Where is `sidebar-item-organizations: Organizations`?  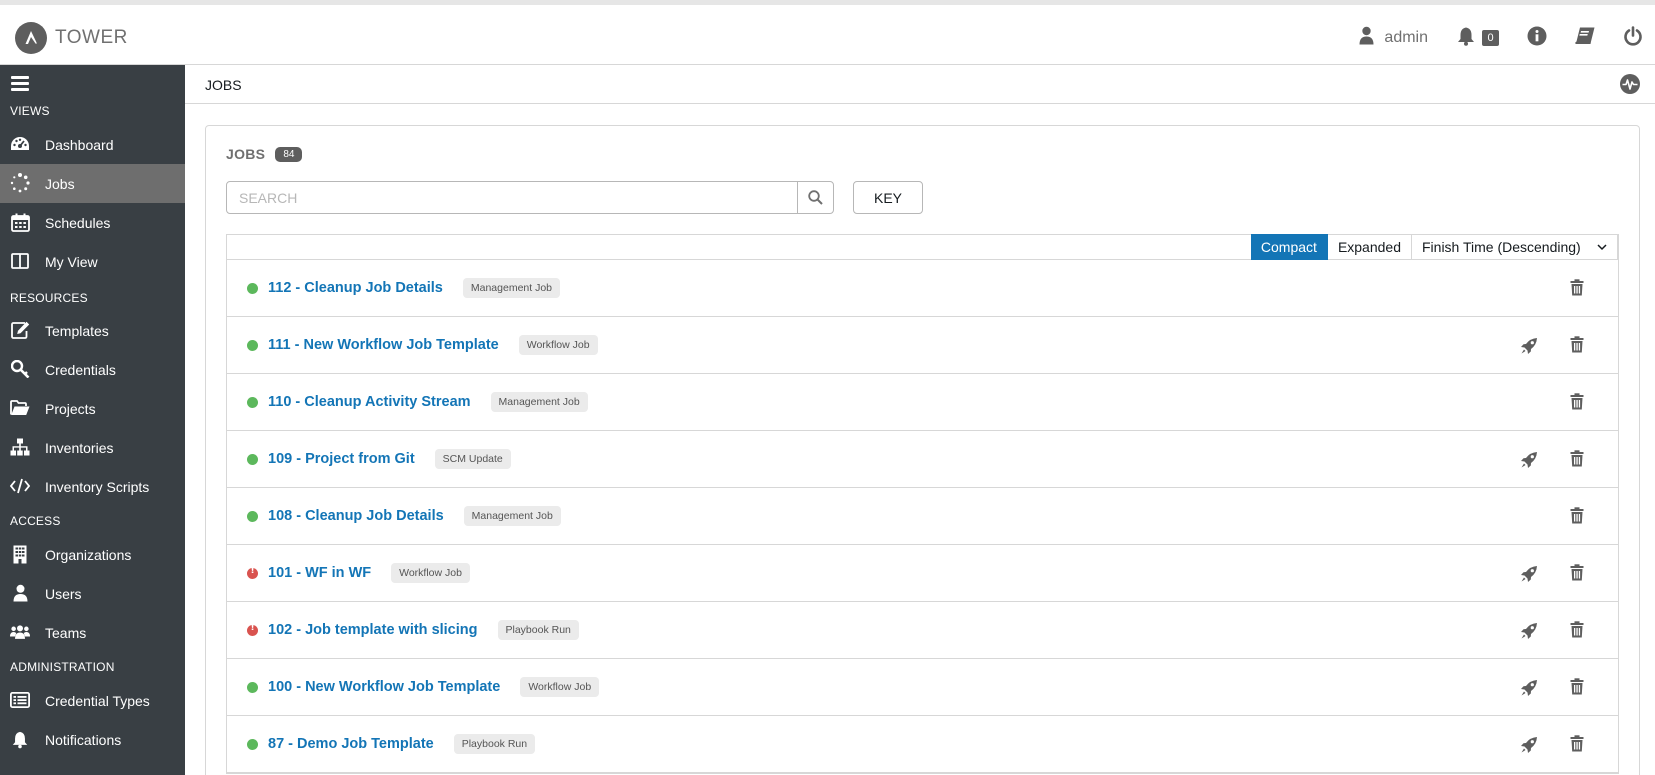
sidebar-item-organizations: Organizations is located at coordinates (92, 554).